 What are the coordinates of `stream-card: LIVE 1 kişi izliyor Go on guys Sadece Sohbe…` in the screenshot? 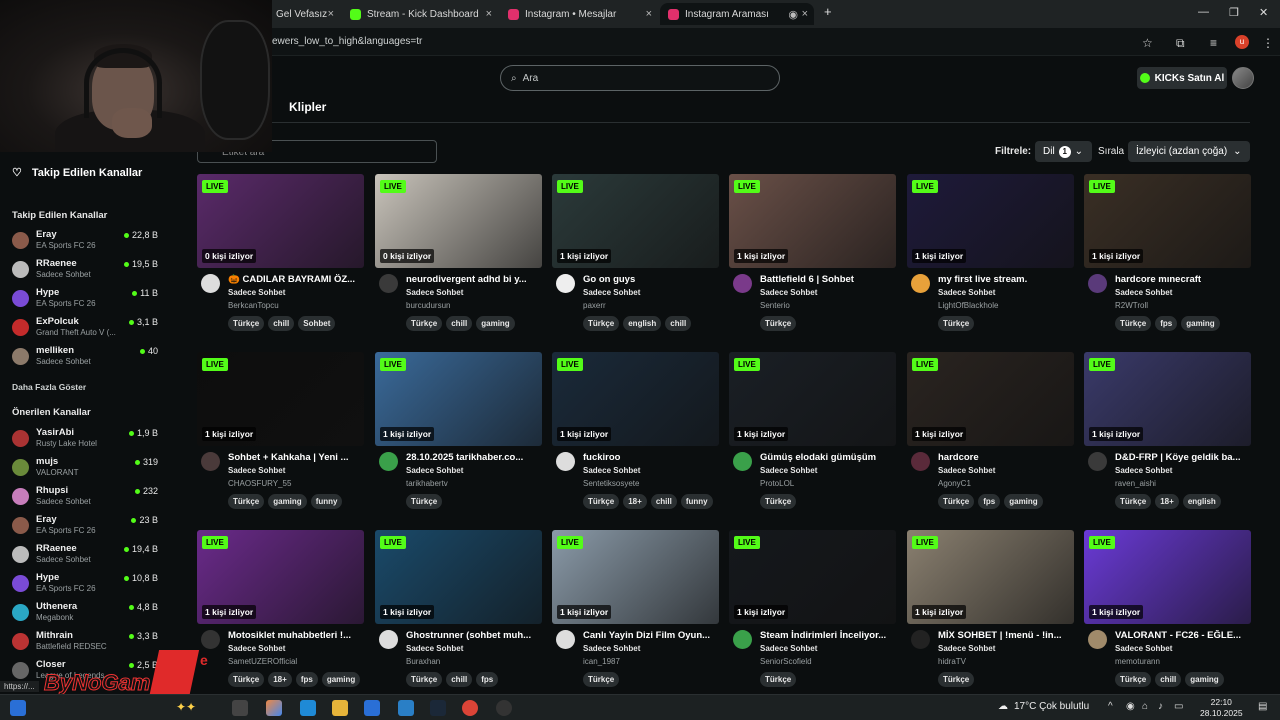 It's located at (635, 258).